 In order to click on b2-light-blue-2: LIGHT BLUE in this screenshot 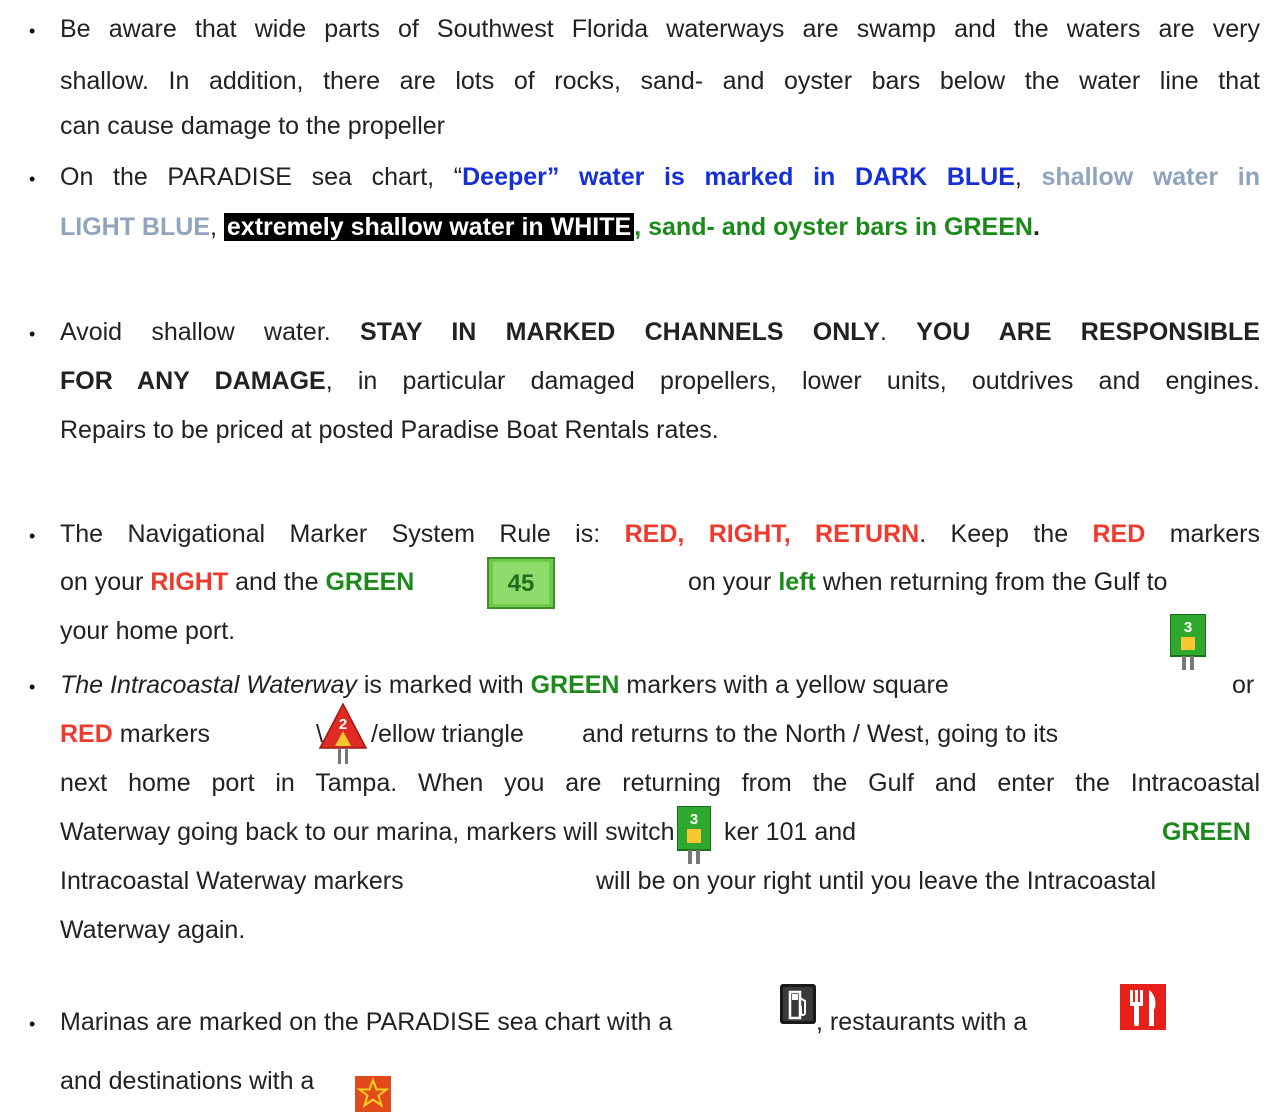, I will do `click(135, 227)`.